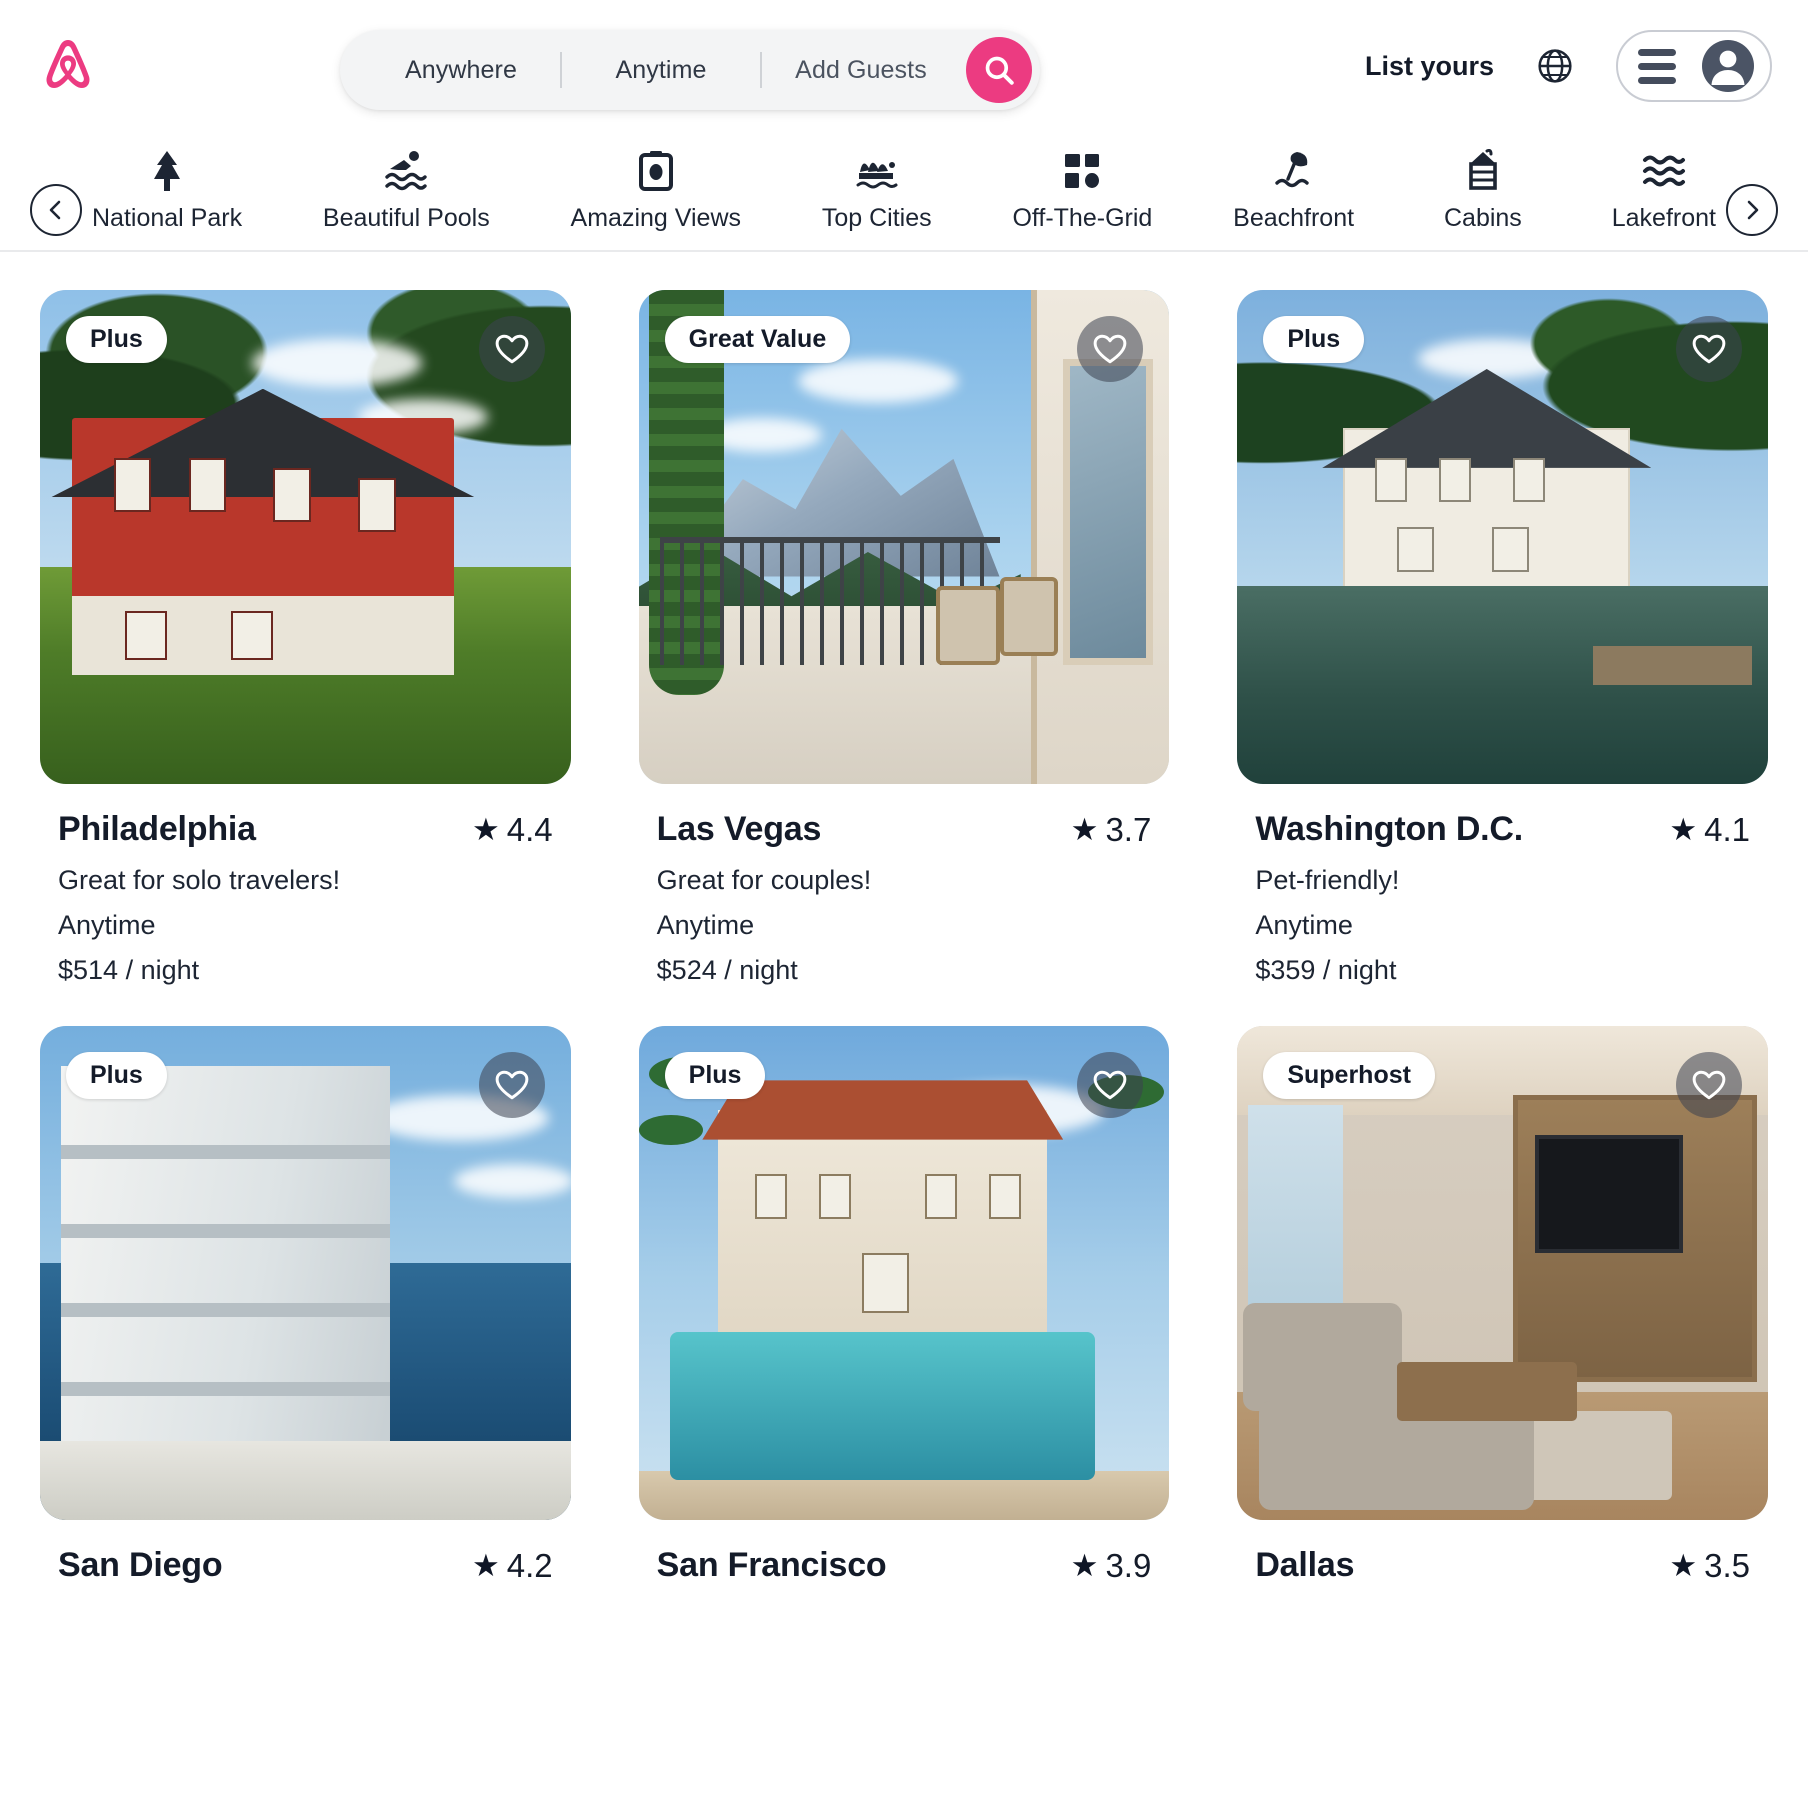 This screenshot has width=1808, height=1810. What do you see at coordinates (305, 1565) in the screenshot?
I see `listing-title-row: San Diego ★ 4.2` at bounding box center [305, 1565].